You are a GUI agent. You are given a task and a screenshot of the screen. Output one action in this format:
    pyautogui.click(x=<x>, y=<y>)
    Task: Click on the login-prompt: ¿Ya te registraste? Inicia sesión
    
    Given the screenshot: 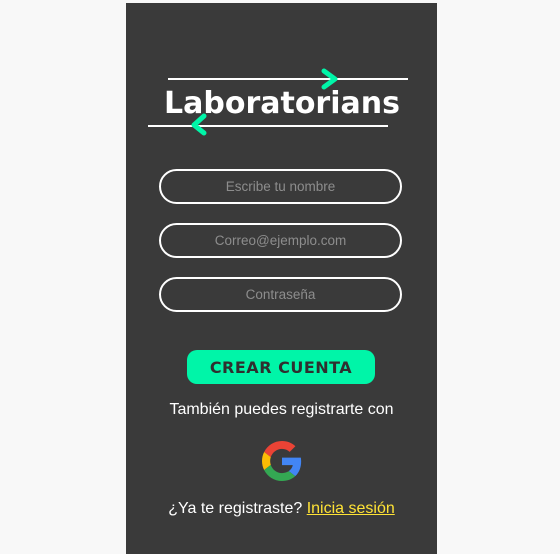 What is the action you would take?
    pyautogui.click(x=281, y=509)
    